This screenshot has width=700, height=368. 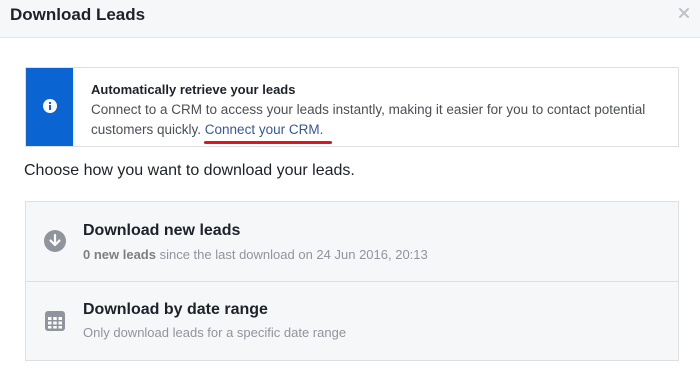 What do you see at coordinates (175, 309) in the screenshot?
I see `option-title: Download by date range` at bounding box center [175, 309].